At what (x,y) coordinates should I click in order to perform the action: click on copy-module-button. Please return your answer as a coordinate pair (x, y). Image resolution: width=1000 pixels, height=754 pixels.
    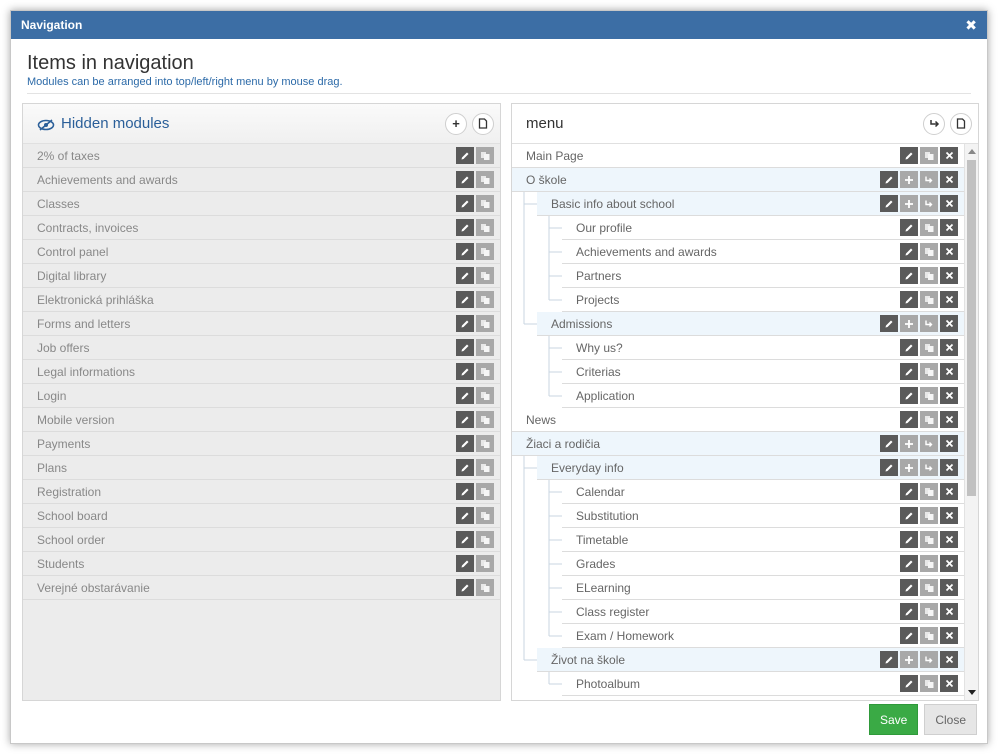
    Looking at the image, I should click on (483, 123).